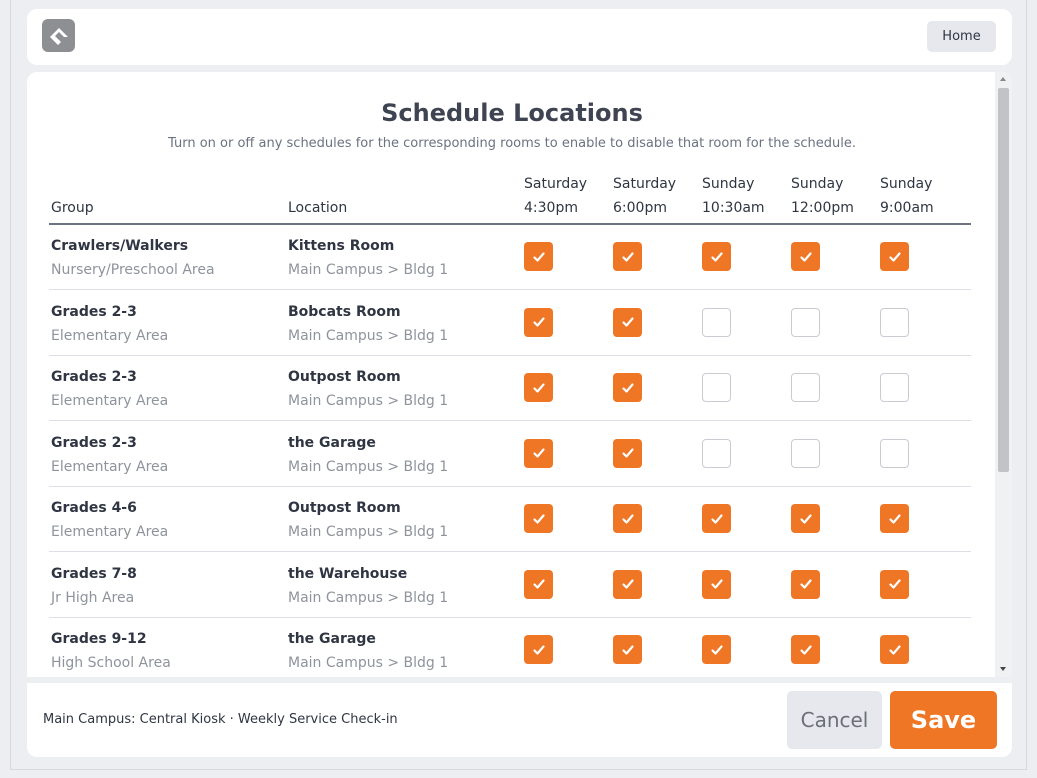 The width and height of the screenshot is (1037, 778). Describe the element at coordinates (512, 113) in the screenshot. I see `page-title: Schedule Locations` at that location.